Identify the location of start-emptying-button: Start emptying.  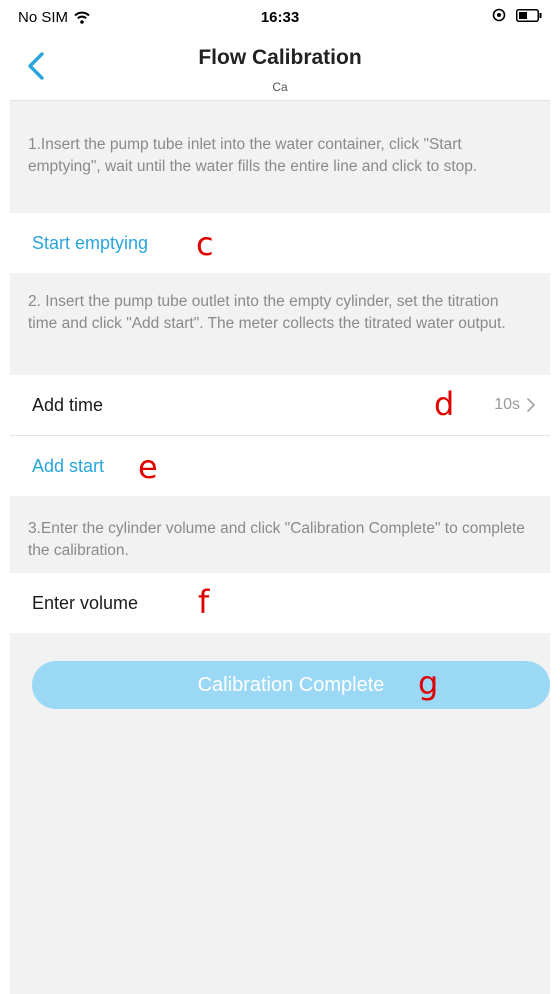
(90, 243).